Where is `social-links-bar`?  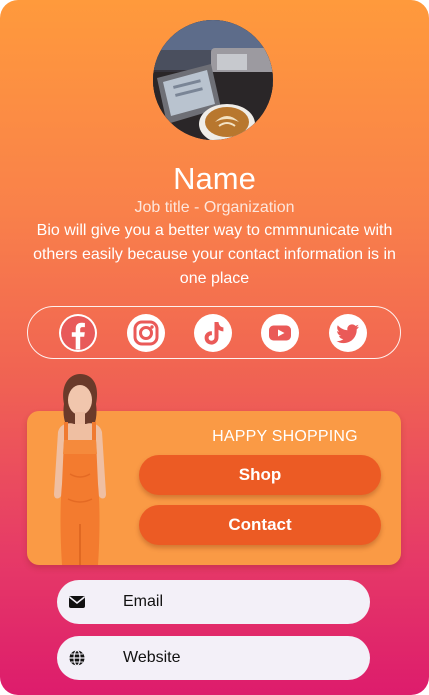 social-links-bar is located at coordinates (214, 332).